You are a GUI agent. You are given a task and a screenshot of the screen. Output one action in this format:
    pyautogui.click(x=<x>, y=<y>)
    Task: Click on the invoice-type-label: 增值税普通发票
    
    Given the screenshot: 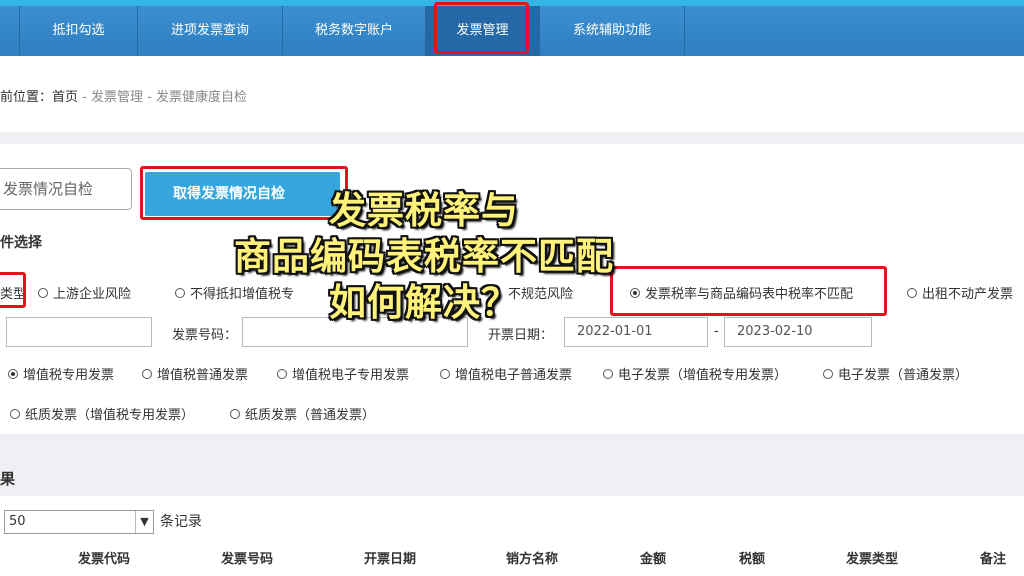 What is the action you would take?
    pyautogui.click(x=203, y=375)
    